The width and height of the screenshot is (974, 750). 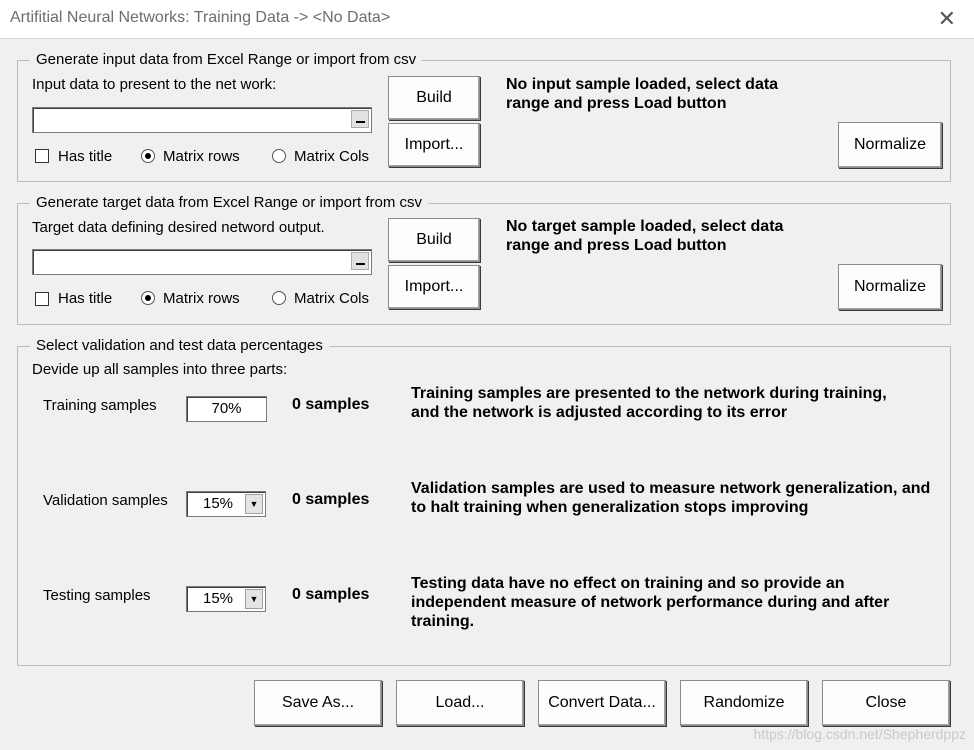 I want to click on testing-percent-select: 15% ▼, so click(x=226, y=599).